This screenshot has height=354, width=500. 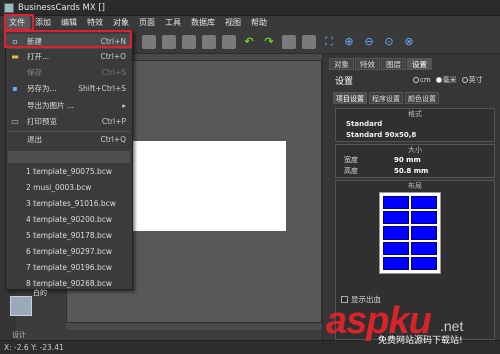 I want to click on save-icon, so click(x=15, y=73).